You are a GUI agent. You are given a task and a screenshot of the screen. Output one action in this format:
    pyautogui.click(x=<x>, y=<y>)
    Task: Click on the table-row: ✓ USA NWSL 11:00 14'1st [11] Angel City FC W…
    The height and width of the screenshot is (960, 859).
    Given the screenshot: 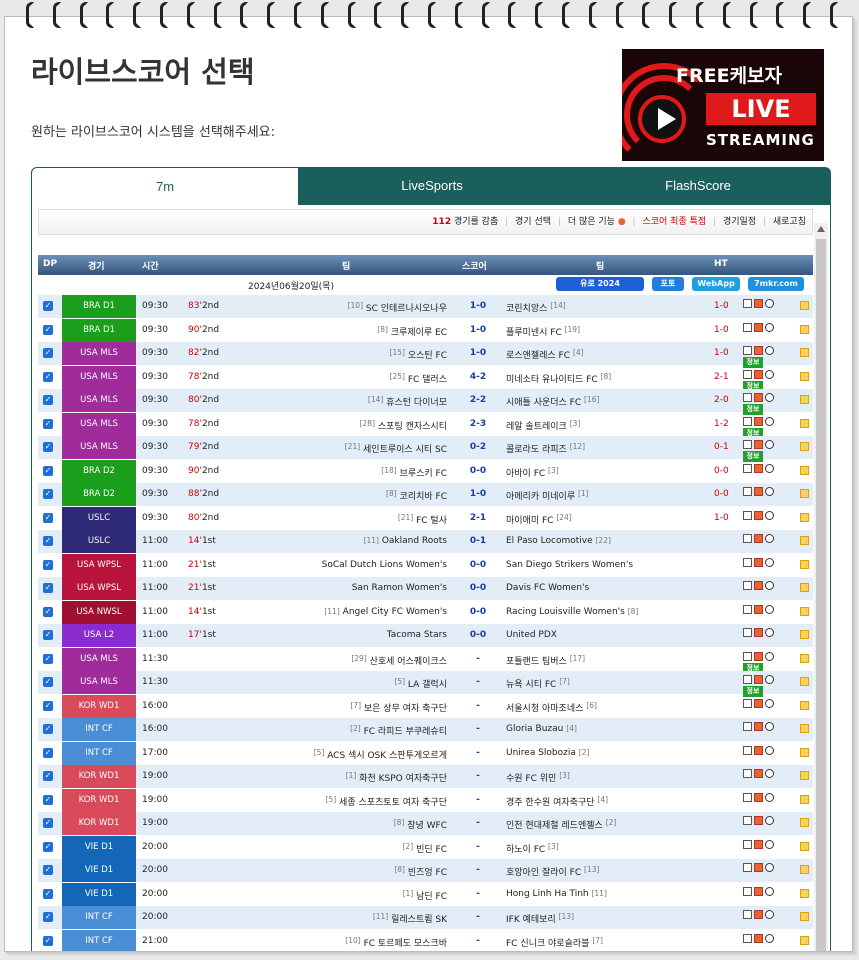 What is the action you would take?
    pyautogui.click(x=425, y=612)
    